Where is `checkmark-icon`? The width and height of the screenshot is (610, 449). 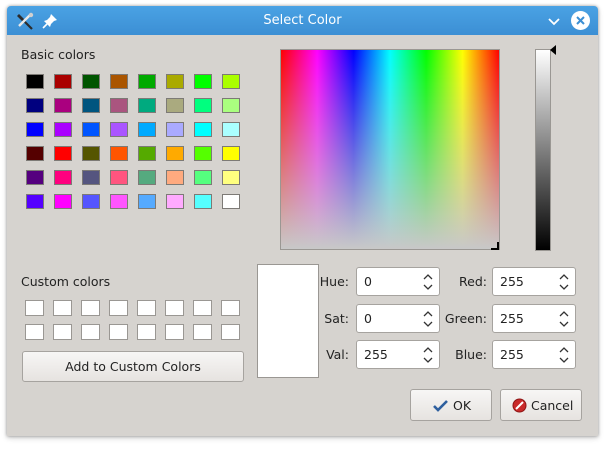 checkmark-icon is located at coordinates (440, 406).